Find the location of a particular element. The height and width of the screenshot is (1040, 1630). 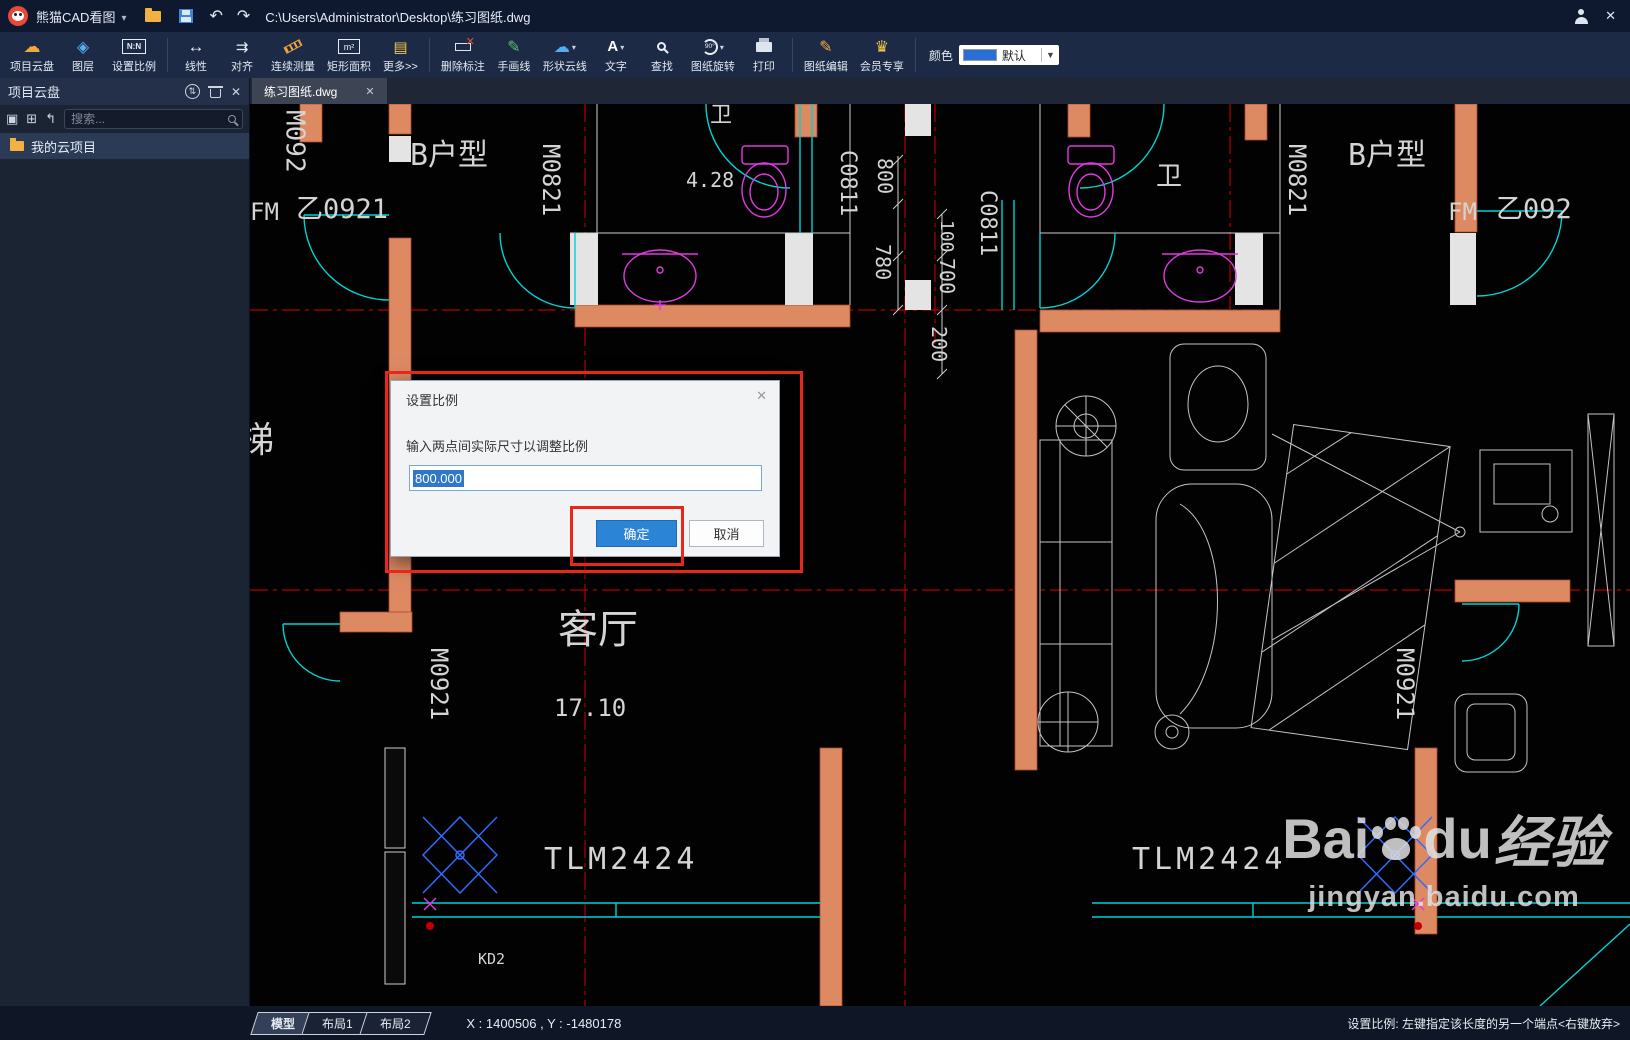

cad-text-label: 客厅 is located at coordinates (598, 630).